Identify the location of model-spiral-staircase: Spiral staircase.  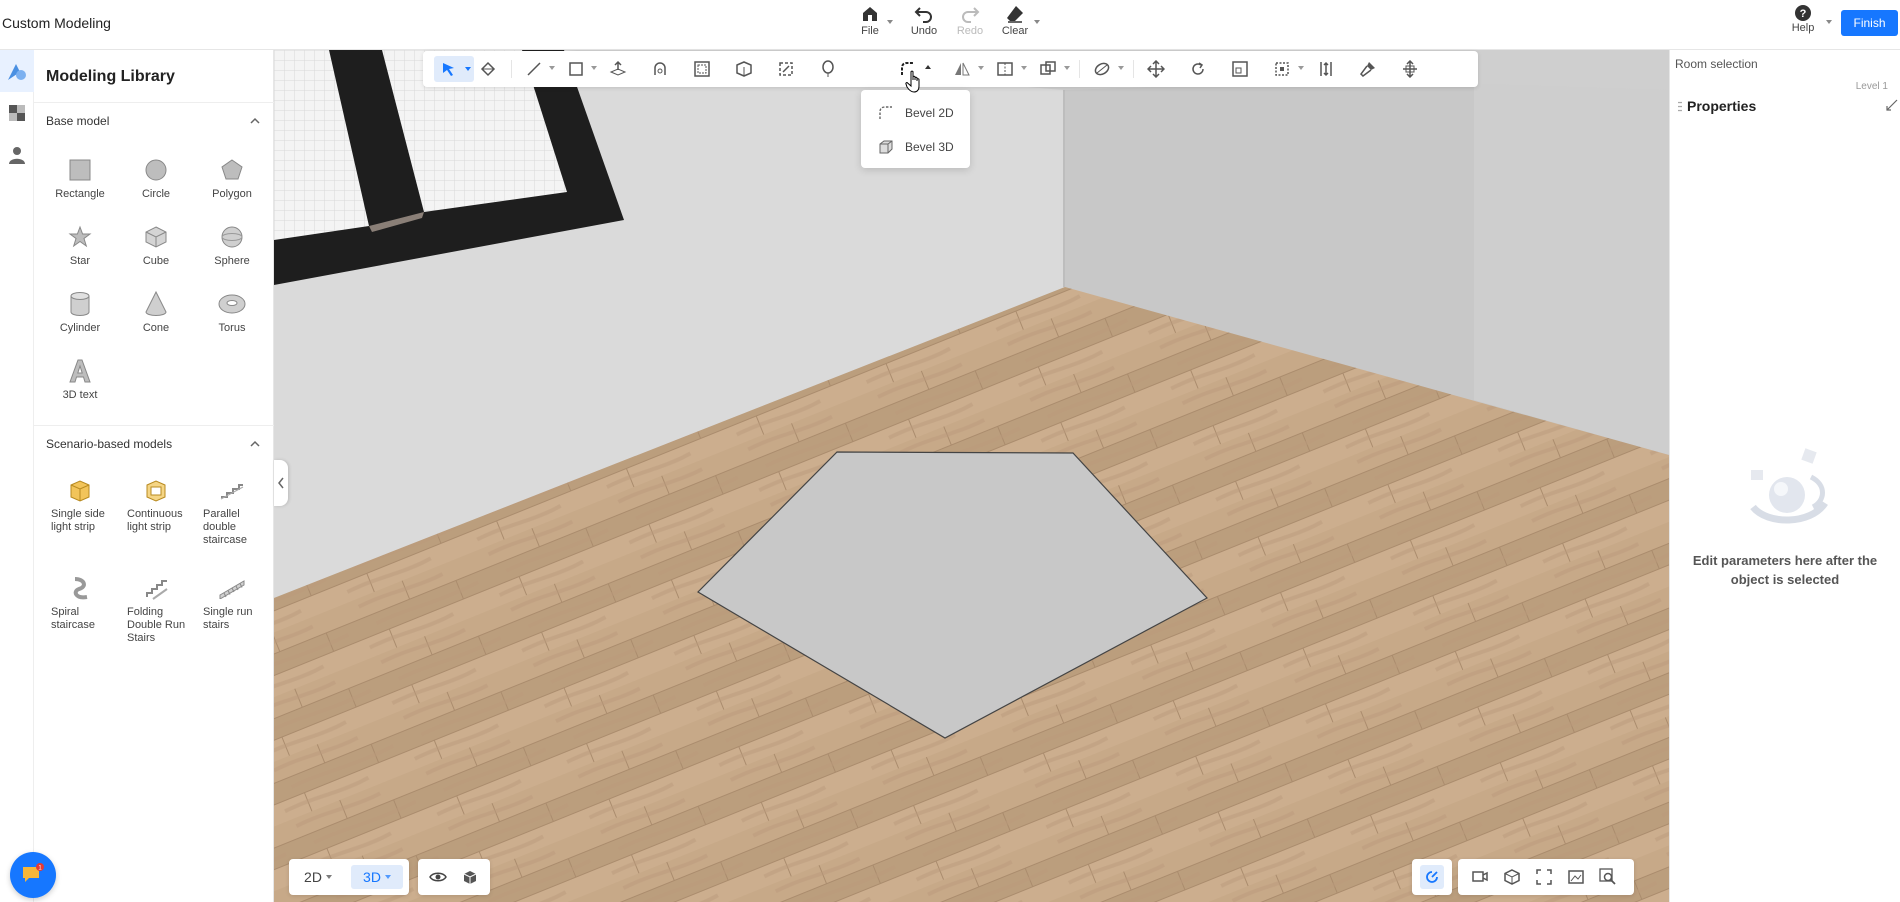
(80, 617).